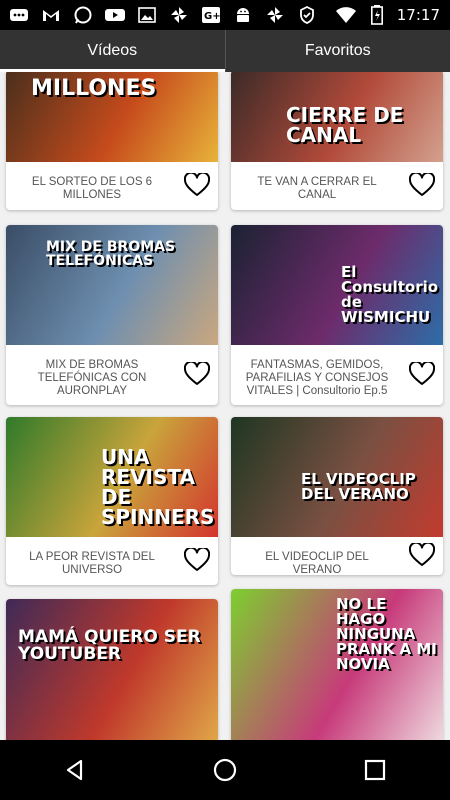 The image size is (450, 800). Describe the element at coordinates (92, 378) in the screenshot. I see `video-title: MIX DE BROMAS TELEFÓNICAS CON AURONPLAY` at that location.